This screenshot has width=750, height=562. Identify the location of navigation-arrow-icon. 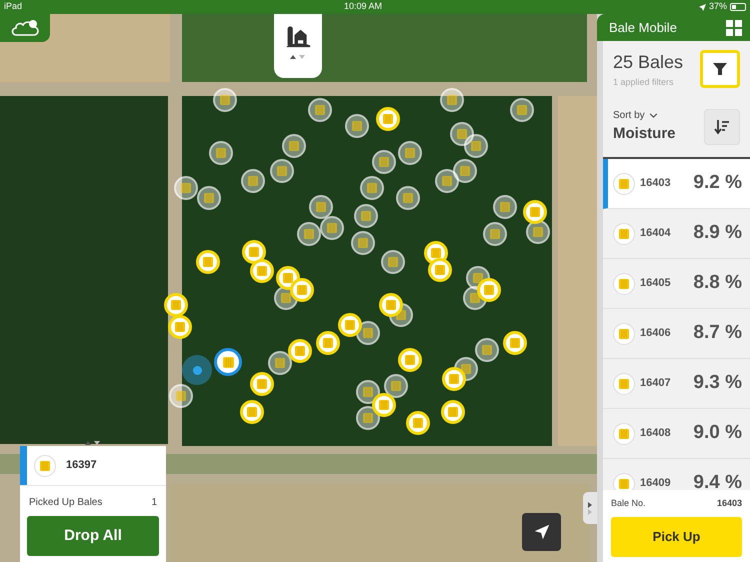
(541, 532).